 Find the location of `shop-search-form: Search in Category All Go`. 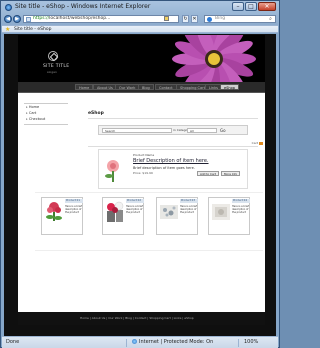

shop-search-form: Search in Category All Go is located at coordinates (173, 130).